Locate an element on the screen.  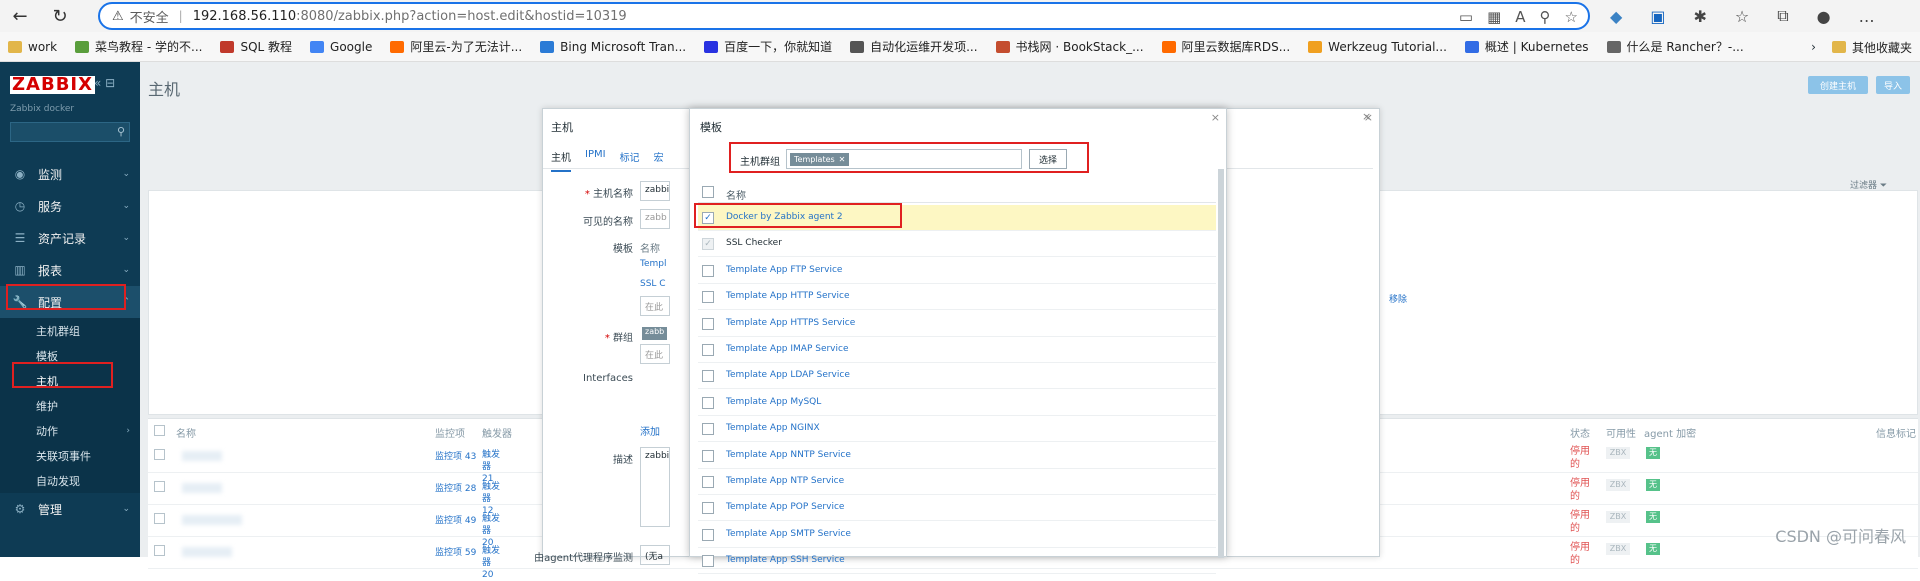
template-name: Template App FTP Service is located at coordinates (784, 270).